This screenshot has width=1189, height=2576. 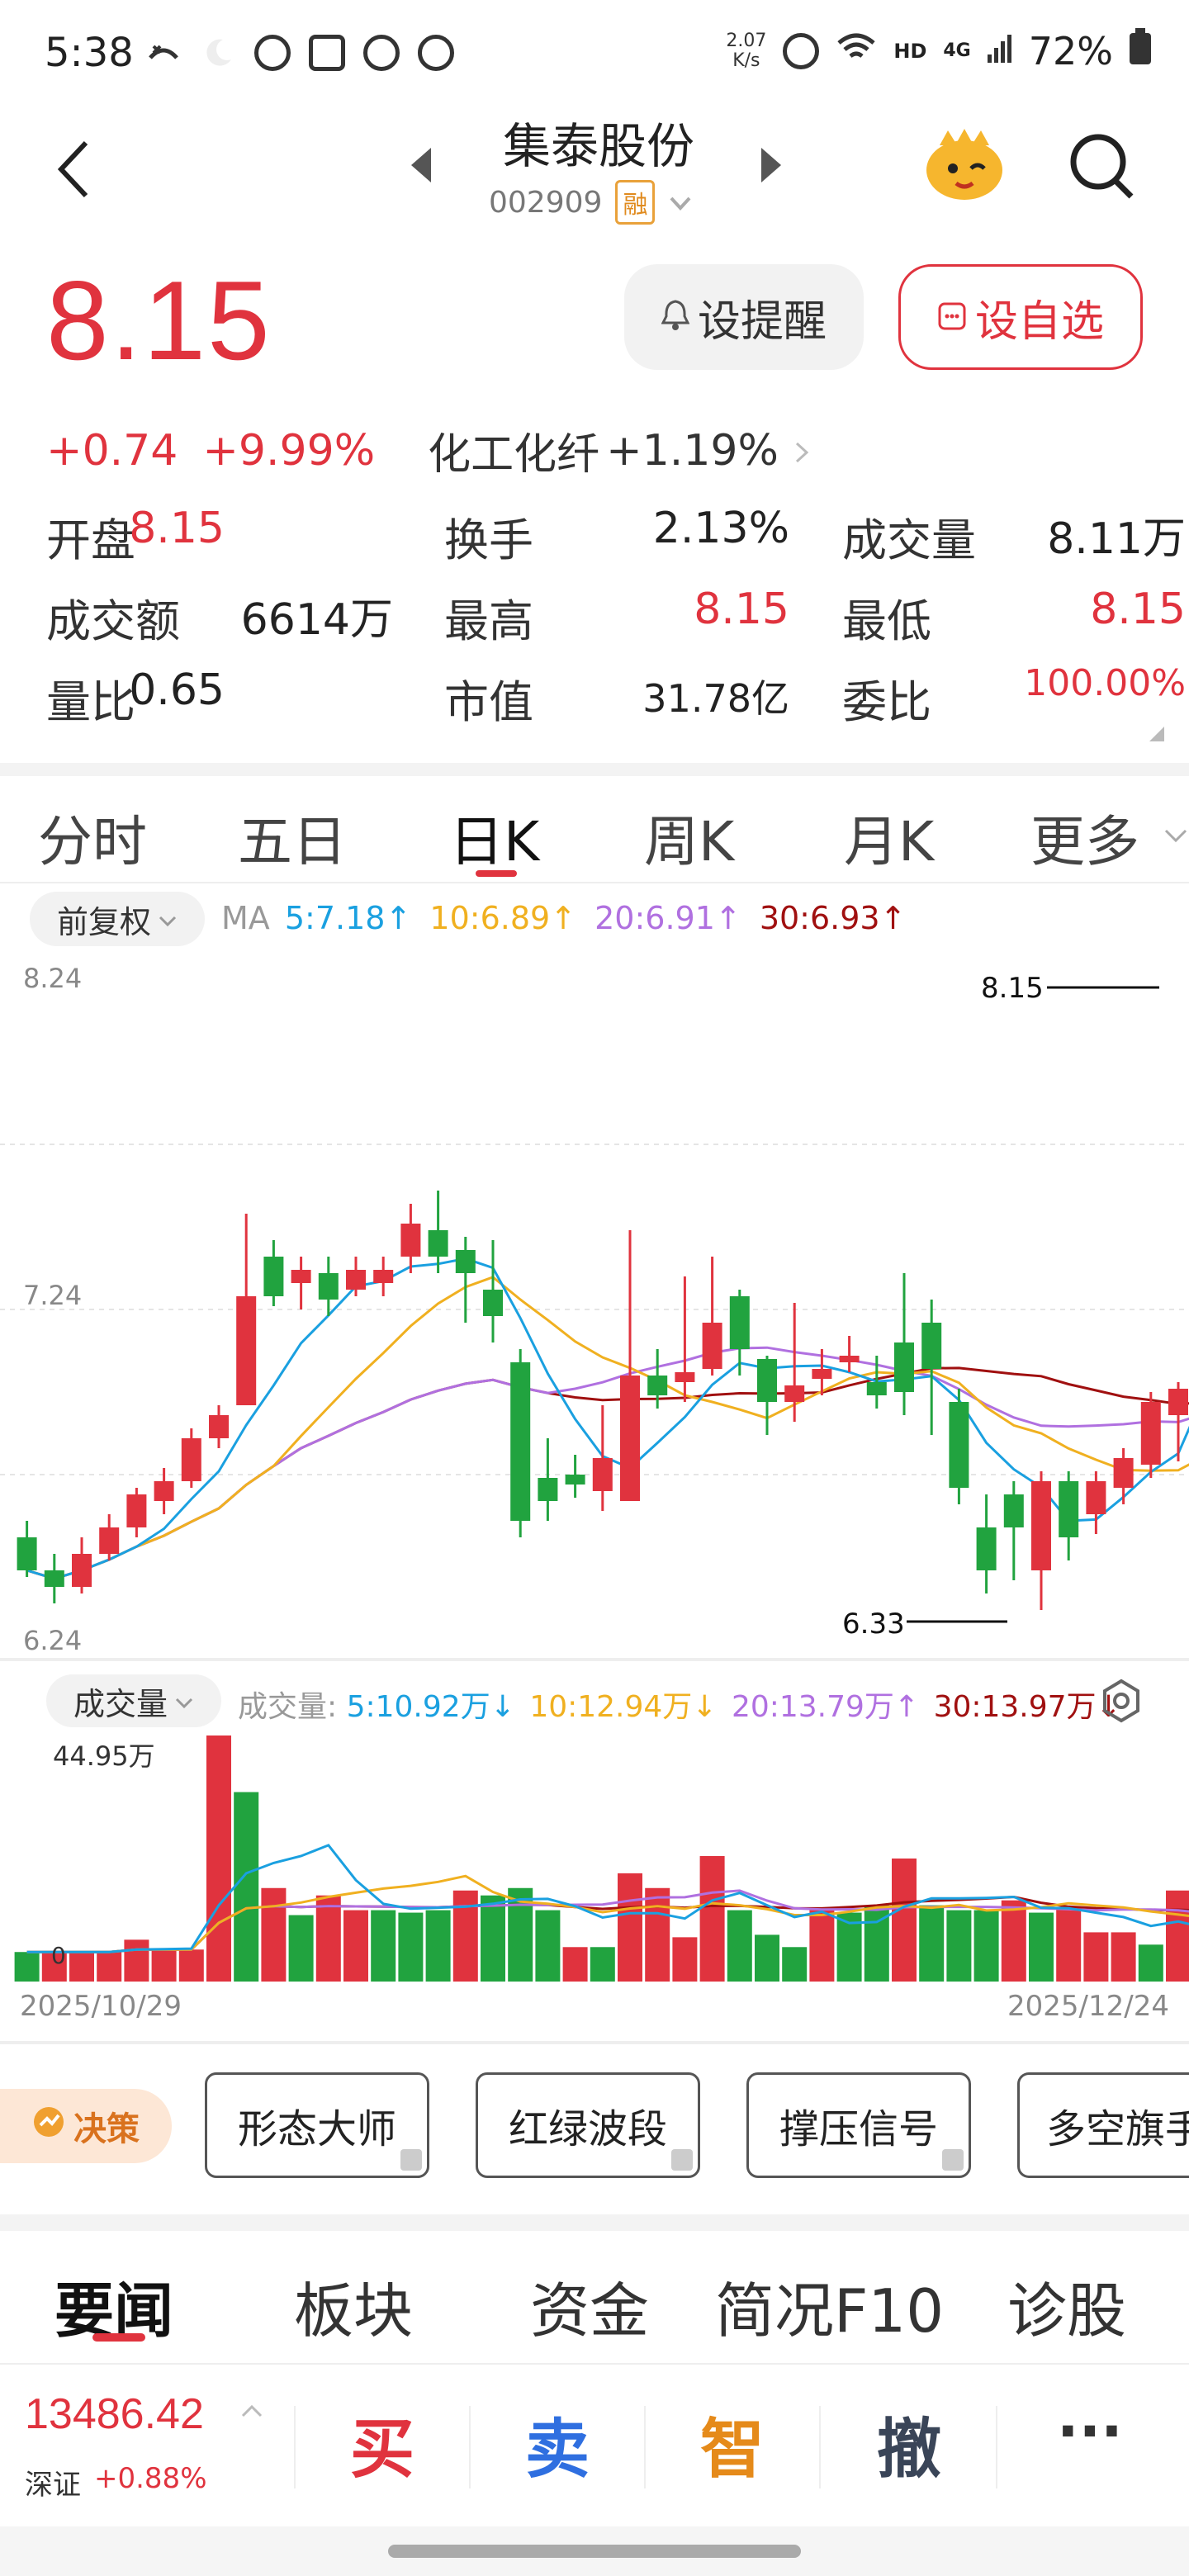 I want to click on next-stock-icon, so click(x=769, y=165).